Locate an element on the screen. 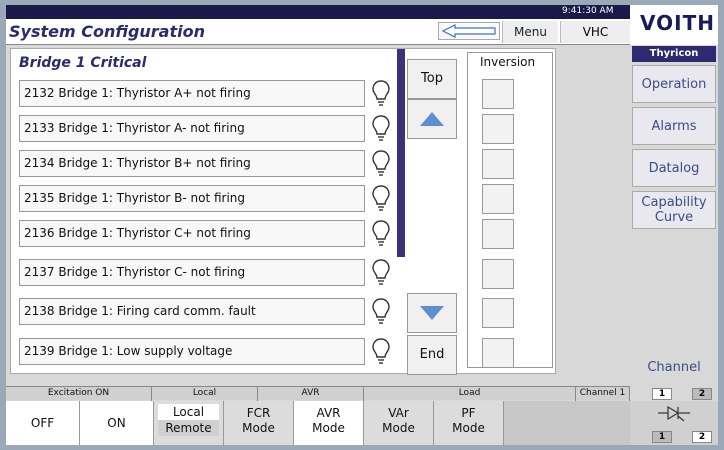 The height and width of the screenshot is (450, 724). sidebar-brand: Thyricon is located at coordinates (674, 54).